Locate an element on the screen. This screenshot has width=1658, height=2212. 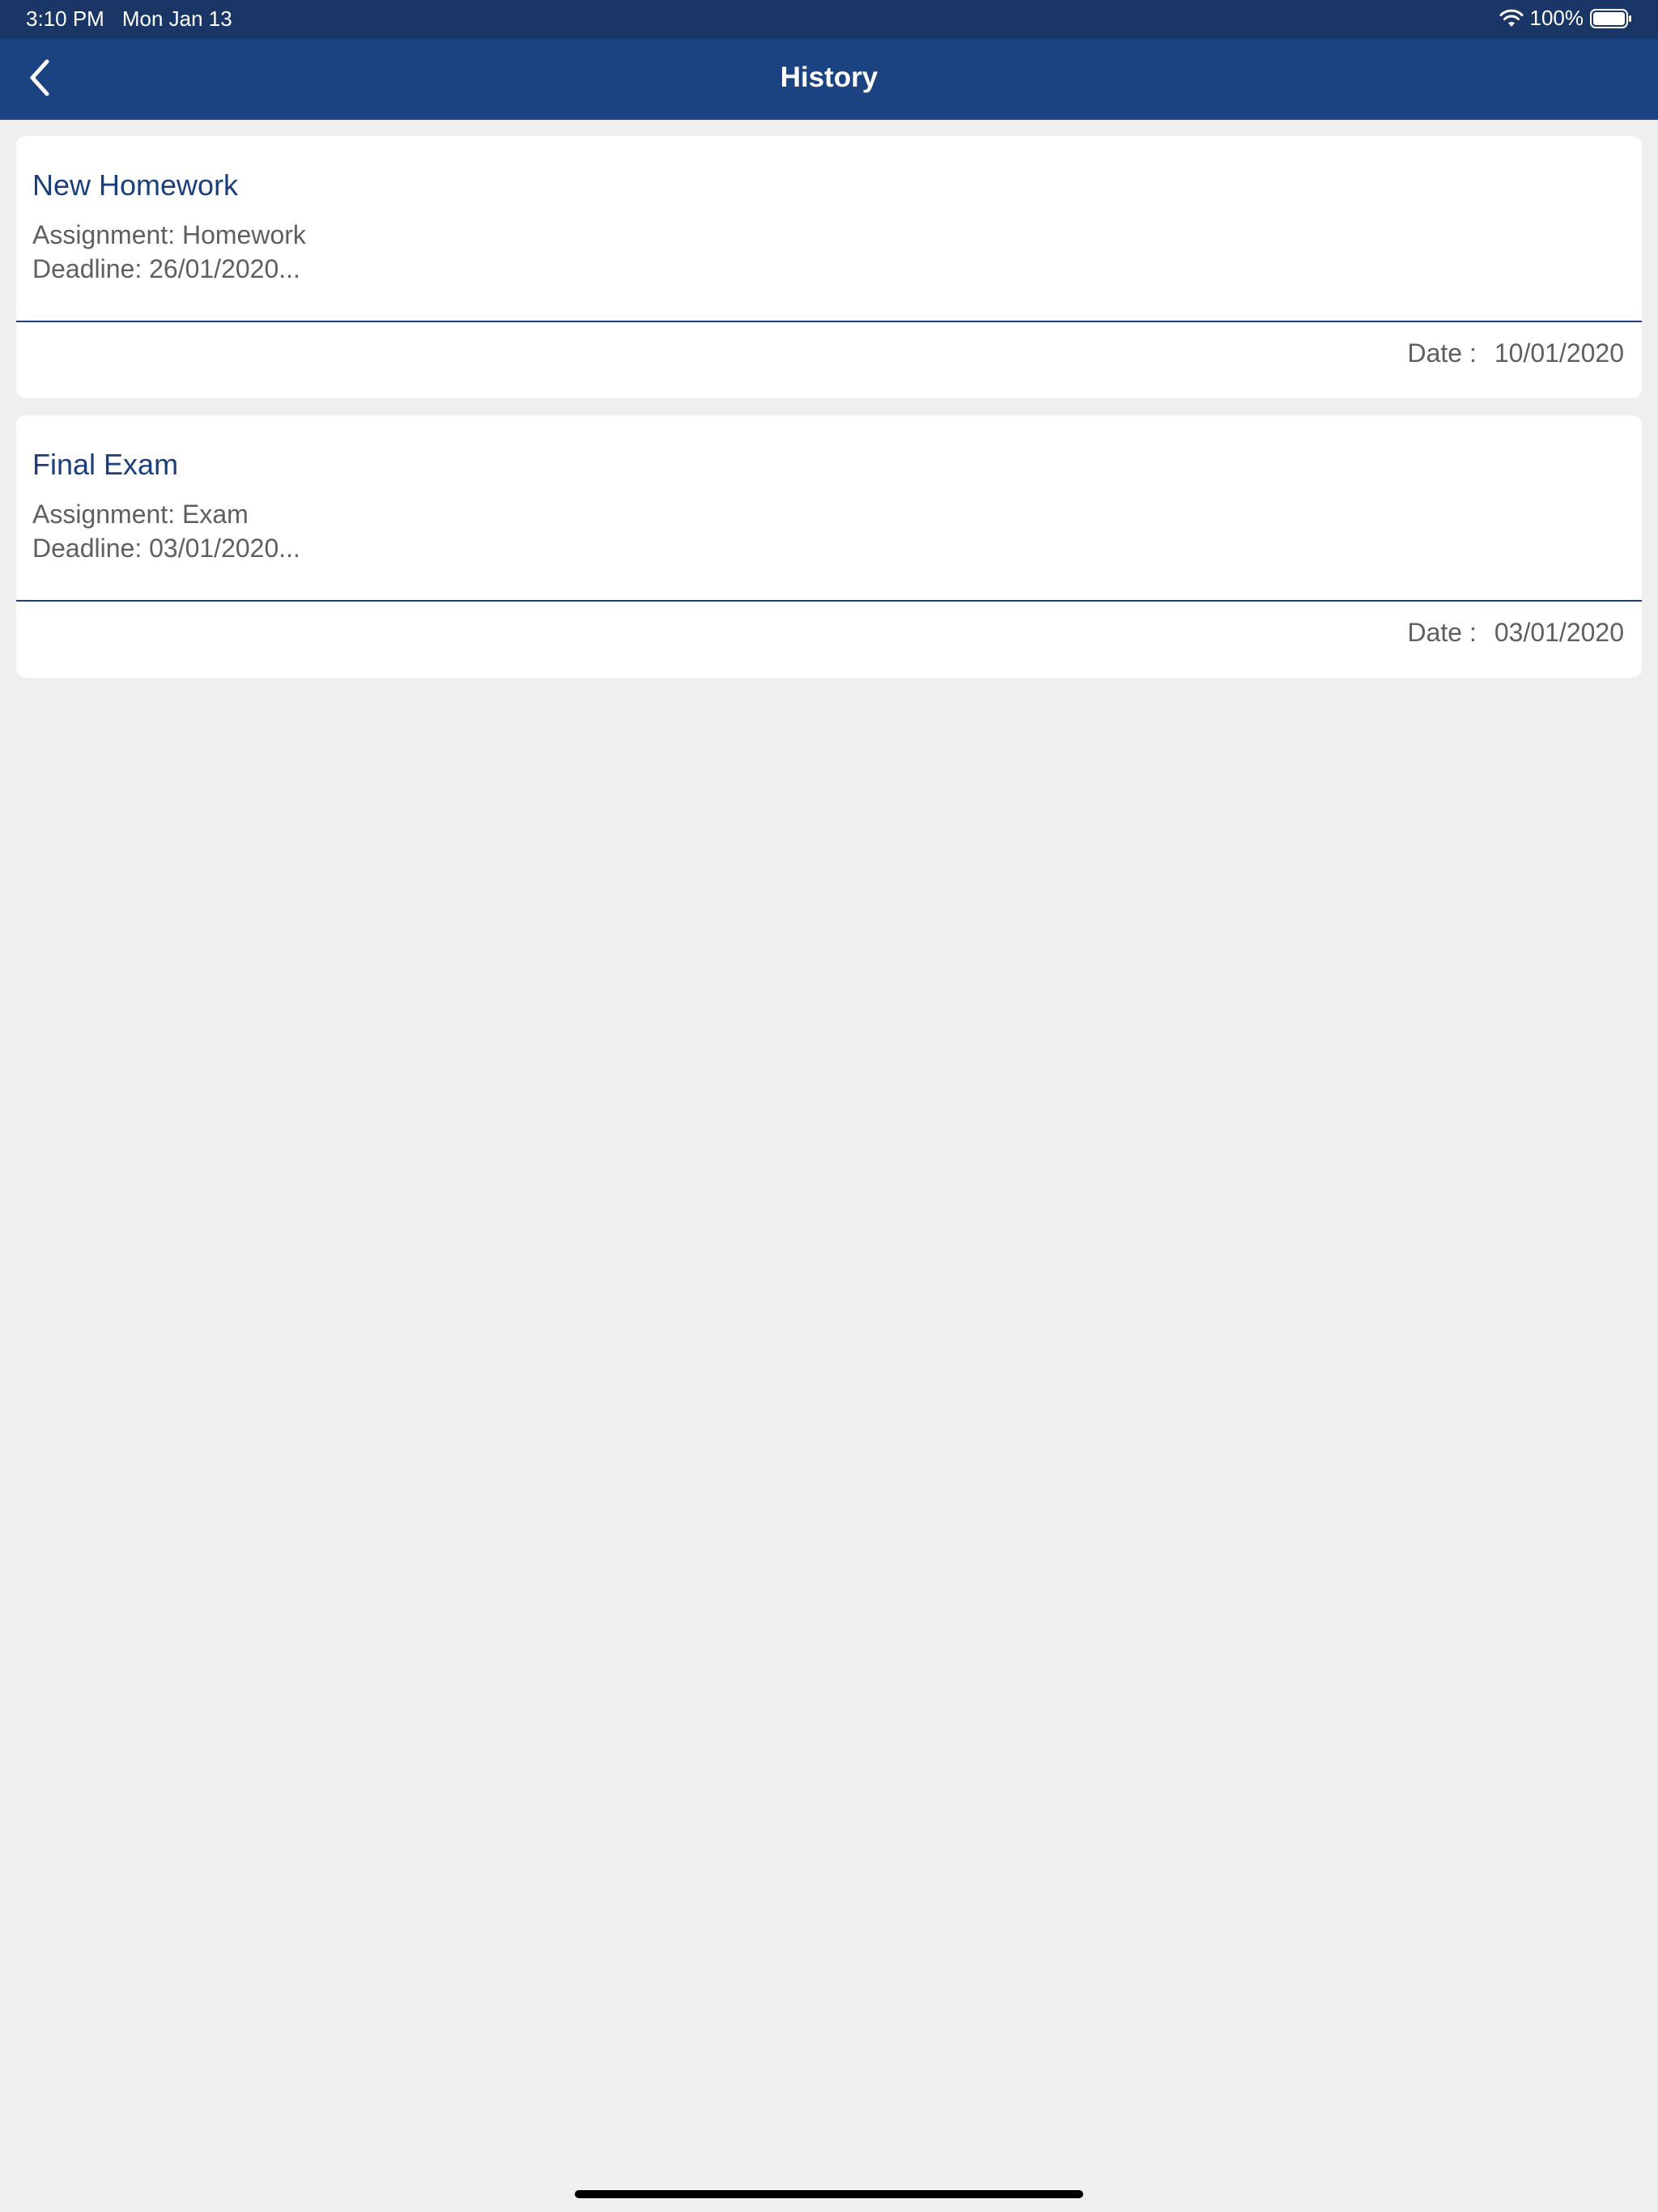
battery-icon is located at coordinates (1611, 19).